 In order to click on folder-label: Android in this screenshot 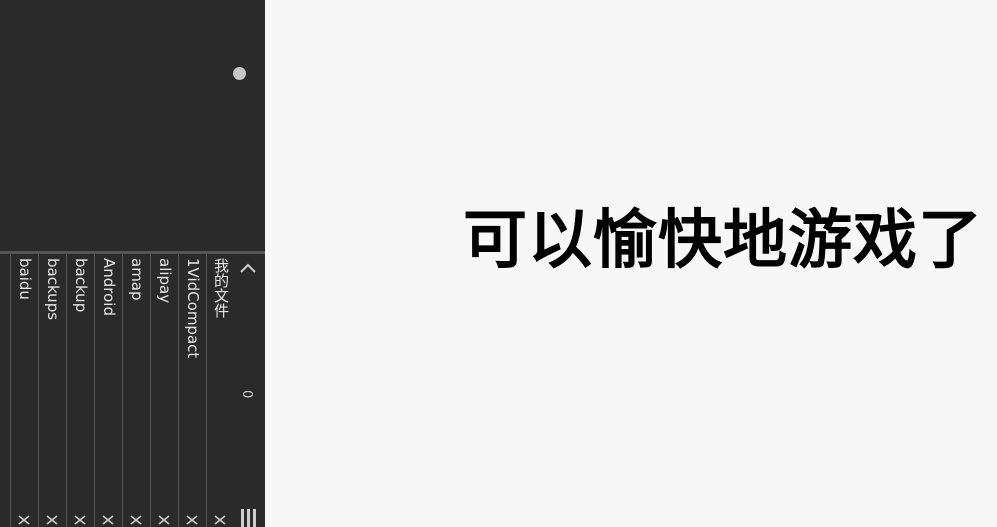, I will do `click(109, 287)`.